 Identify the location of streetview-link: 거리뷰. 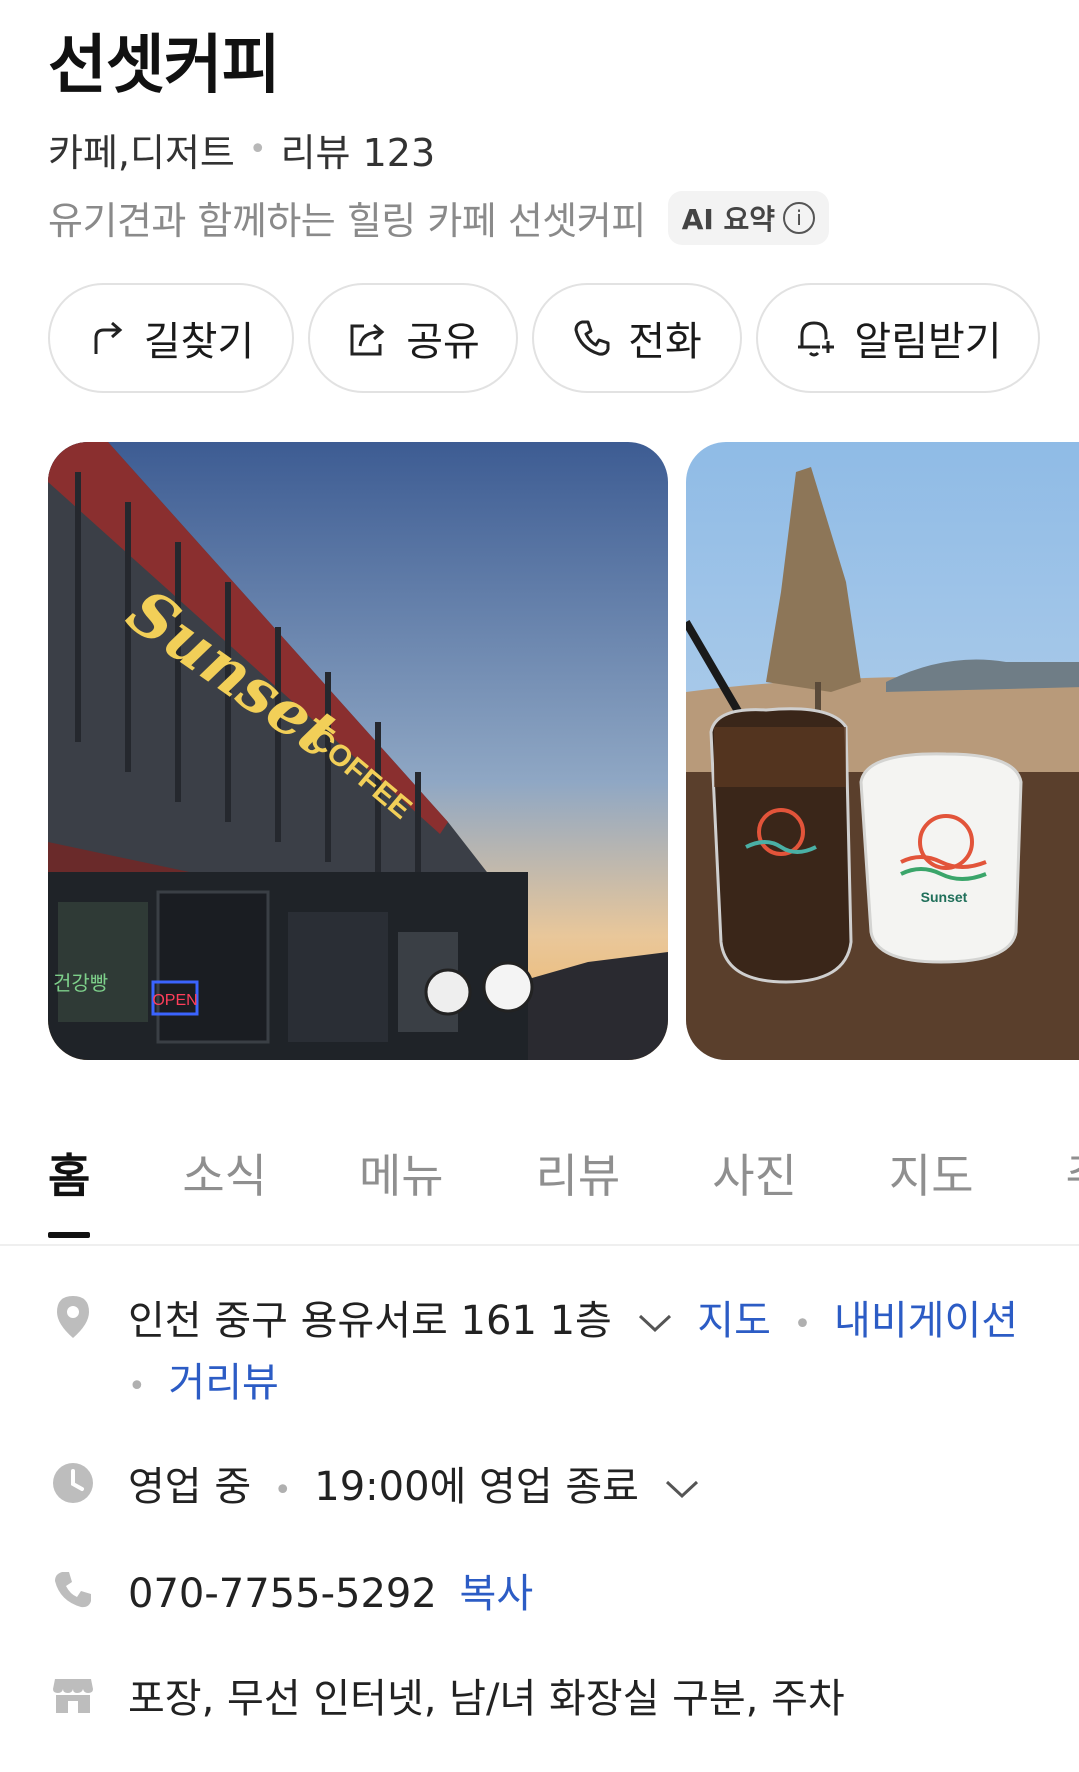
(223, 1383).